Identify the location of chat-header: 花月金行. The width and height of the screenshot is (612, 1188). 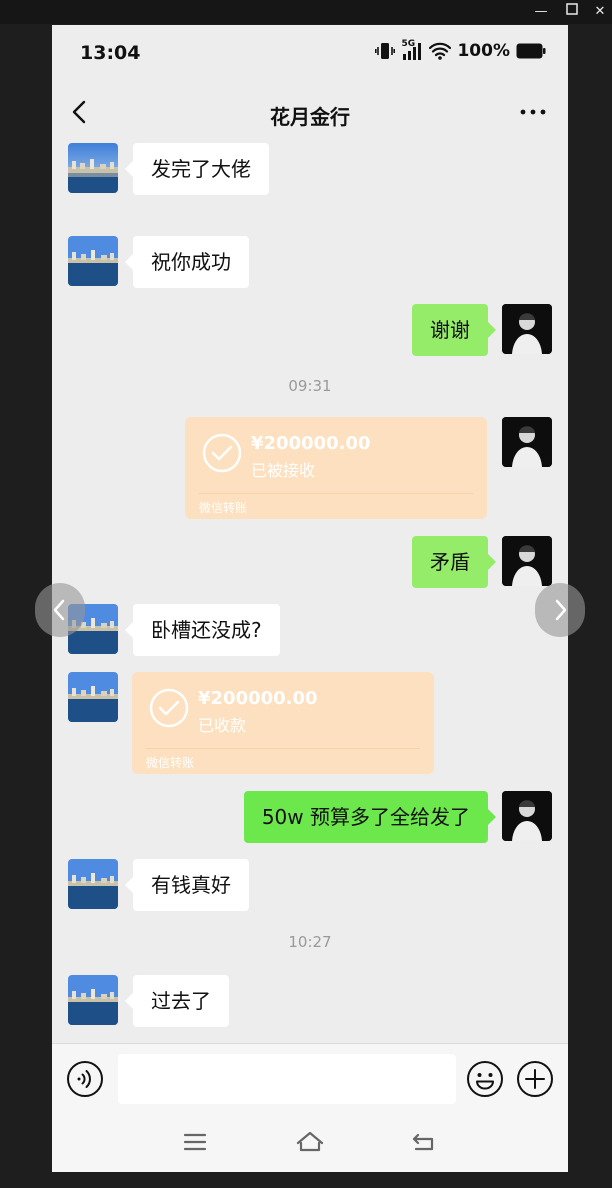
(310, 114).